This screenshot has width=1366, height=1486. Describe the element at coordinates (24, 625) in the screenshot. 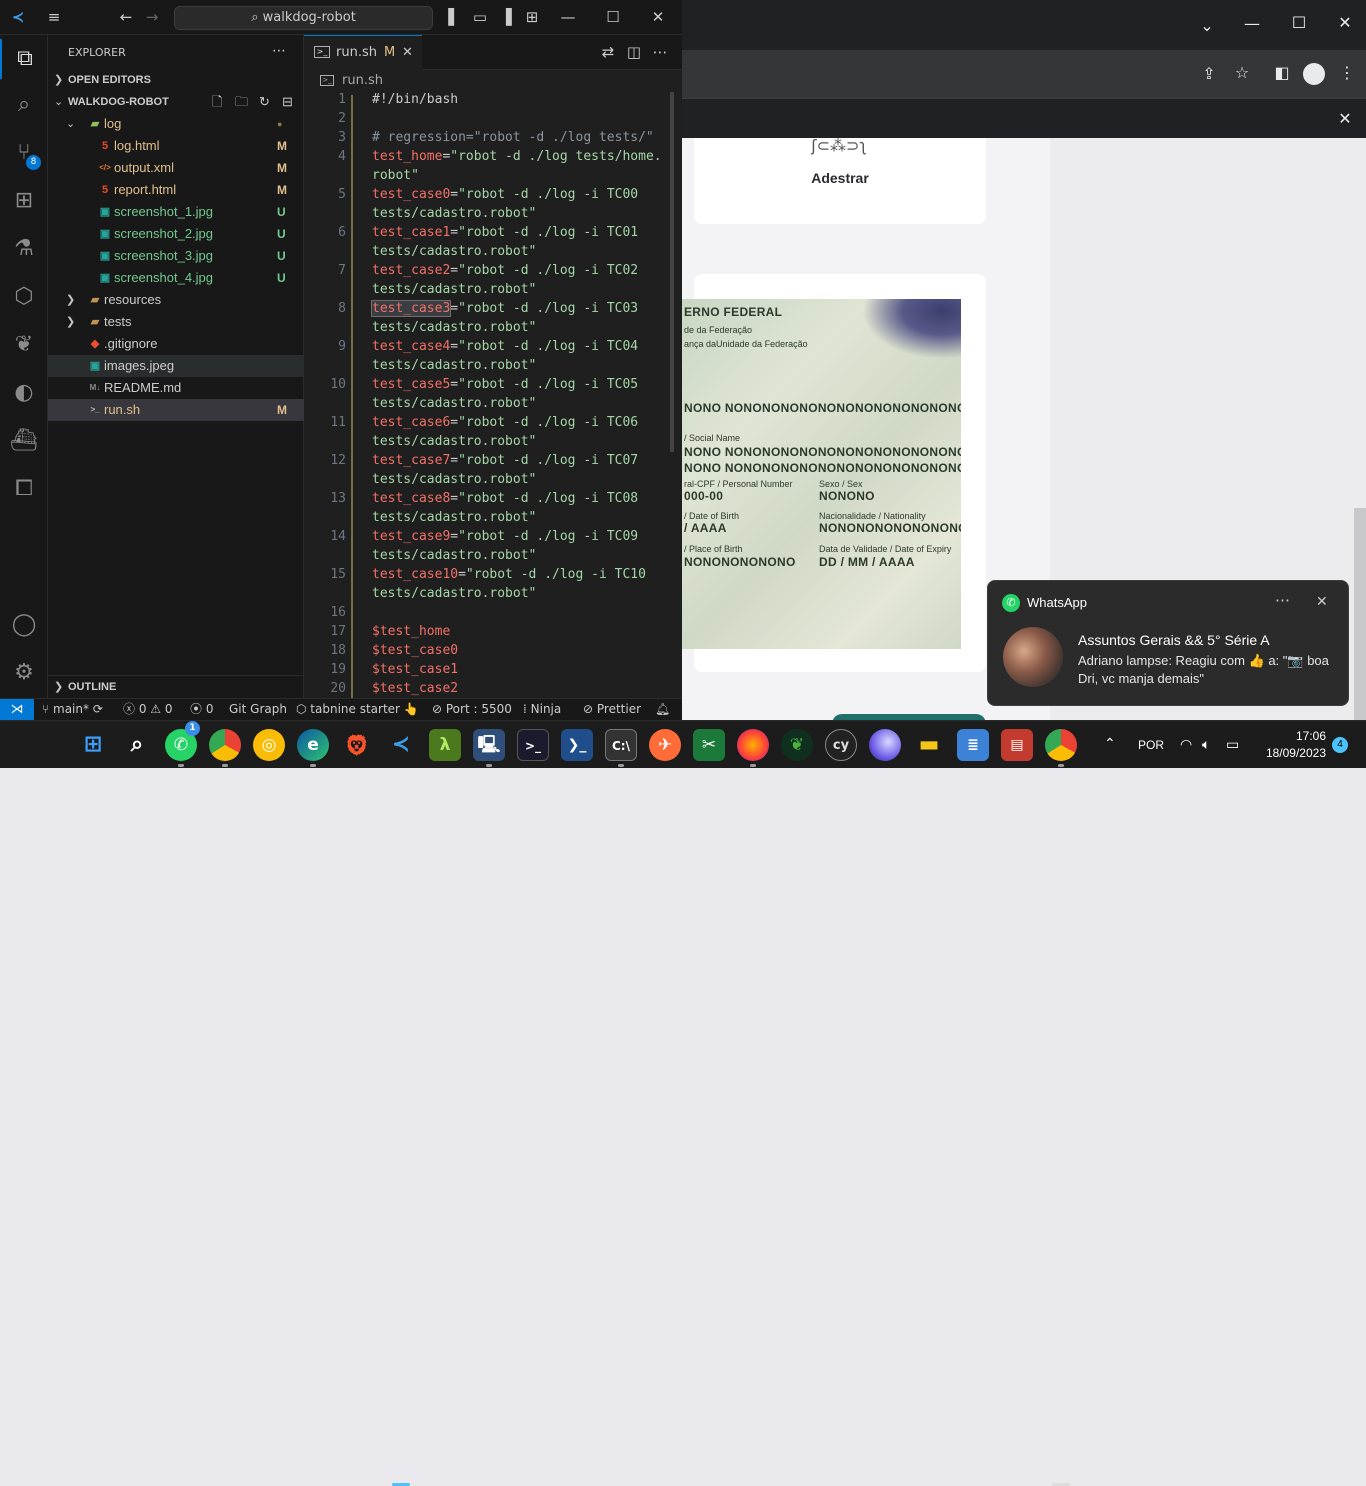

I see `accounts-icon: ◯` at that location.